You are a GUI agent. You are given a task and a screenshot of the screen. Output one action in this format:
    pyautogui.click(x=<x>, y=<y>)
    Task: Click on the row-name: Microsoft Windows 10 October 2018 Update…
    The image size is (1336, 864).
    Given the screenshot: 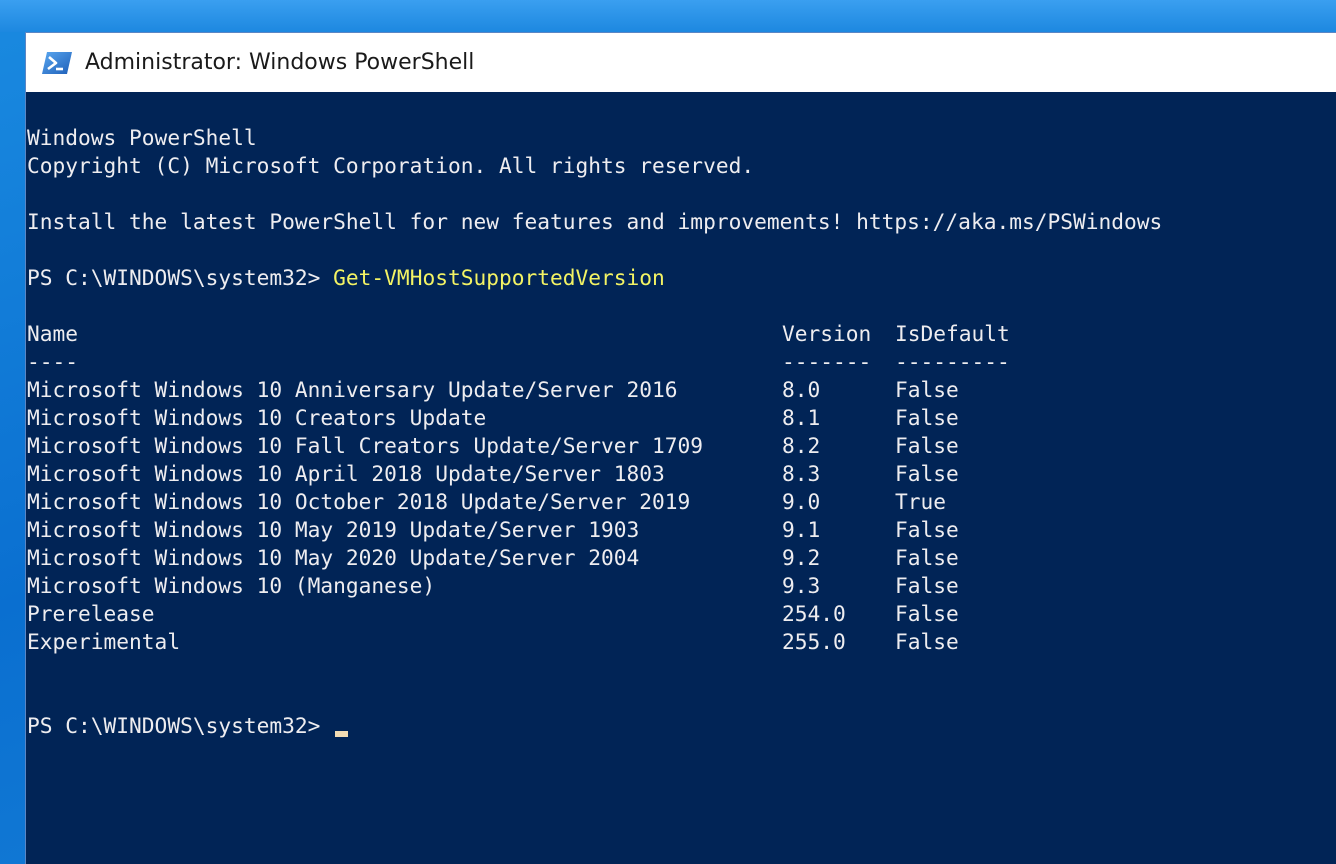 What is the action you would take?
    pyautogui.click(x=359, y=501)
    